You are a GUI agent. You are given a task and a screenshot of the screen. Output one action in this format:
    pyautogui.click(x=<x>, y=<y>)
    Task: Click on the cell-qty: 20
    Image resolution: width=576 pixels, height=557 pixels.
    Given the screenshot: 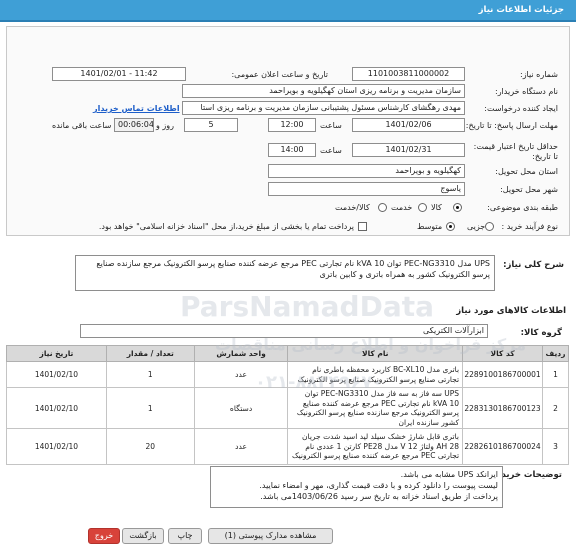 What is the action you would take?
    pyautogui.click(x=150, y=446)
    